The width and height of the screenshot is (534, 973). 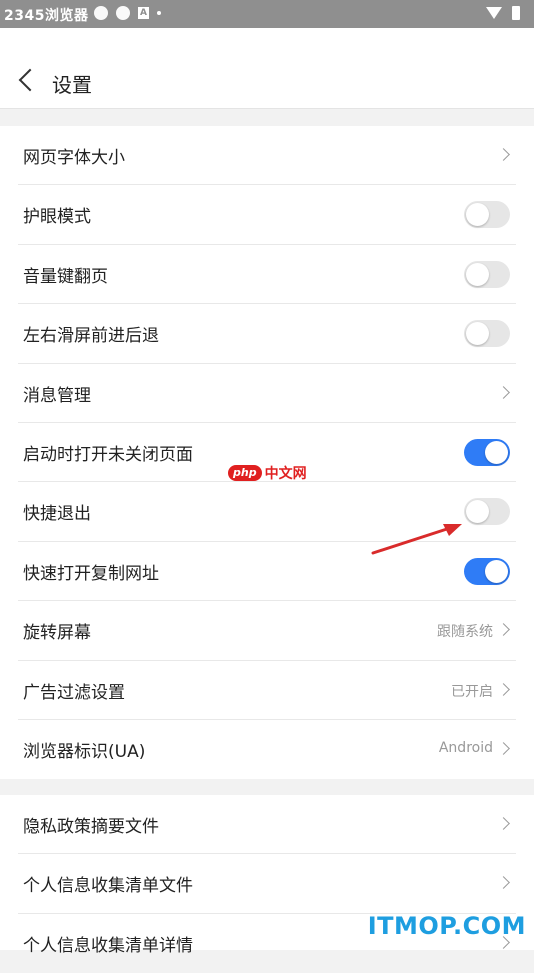 What do you see at coordinates (65, 276) in the screenshot?
I see `setting-label: 音量键翻页` at bounding box center [65, 276].